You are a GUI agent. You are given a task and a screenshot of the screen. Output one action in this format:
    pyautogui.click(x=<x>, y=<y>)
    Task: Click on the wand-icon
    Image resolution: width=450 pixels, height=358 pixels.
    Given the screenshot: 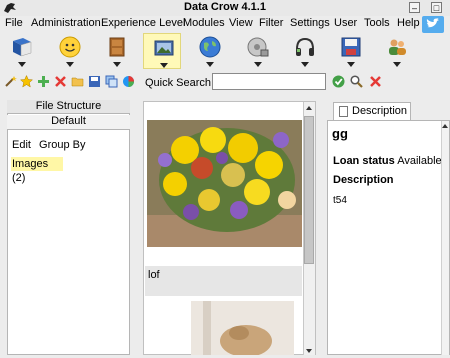 What is the action you would take?
    pyautogui.click(x=10, y=81)
    